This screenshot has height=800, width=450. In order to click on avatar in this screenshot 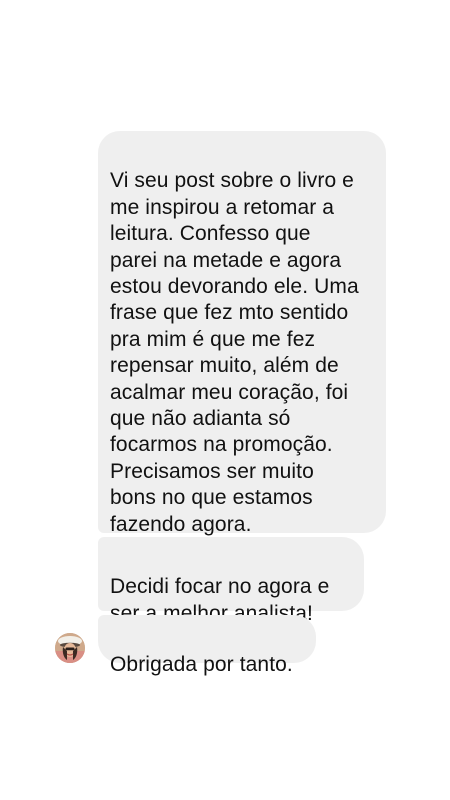, I will do `click(70, 648)`.